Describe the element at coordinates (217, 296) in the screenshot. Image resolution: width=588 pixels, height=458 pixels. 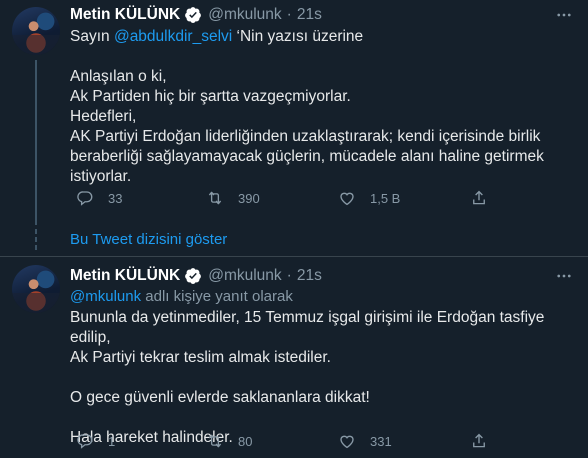
I see `reply-to-suffix: adlı kişiye yanıt olarak` at that location.